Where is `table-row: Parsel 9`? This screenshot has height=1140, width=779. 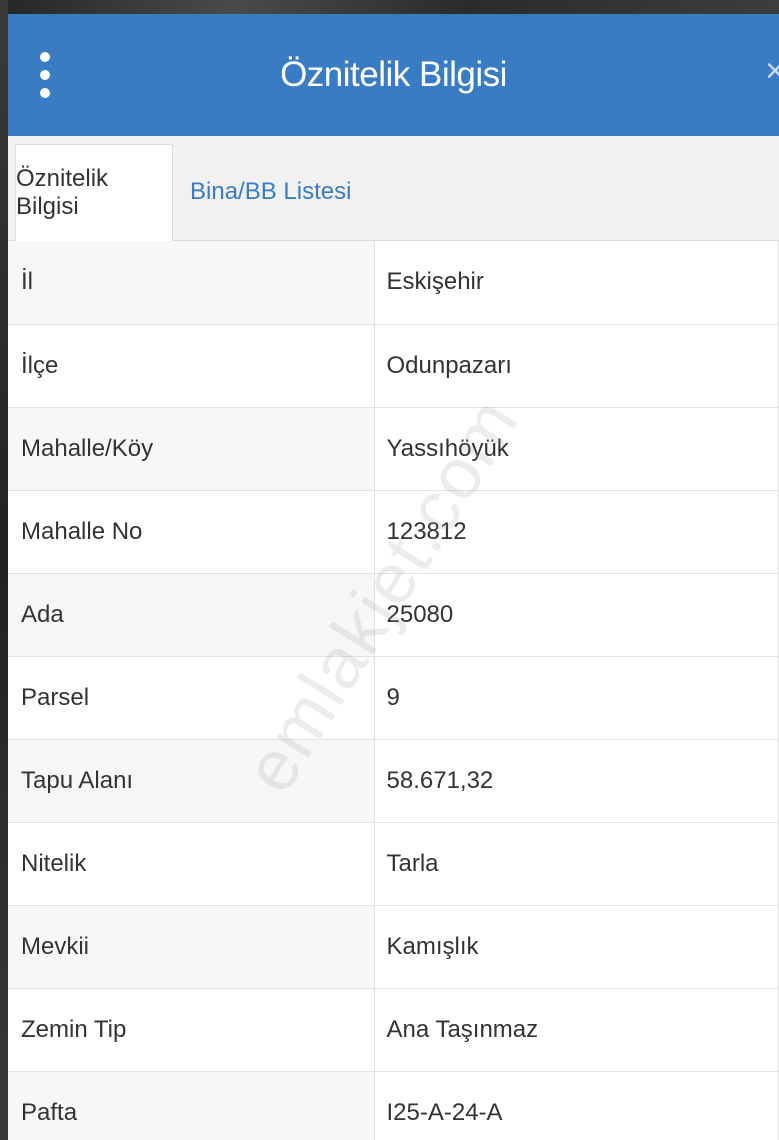 table-row: Parsel 9 is located at coordinates (393, 698).